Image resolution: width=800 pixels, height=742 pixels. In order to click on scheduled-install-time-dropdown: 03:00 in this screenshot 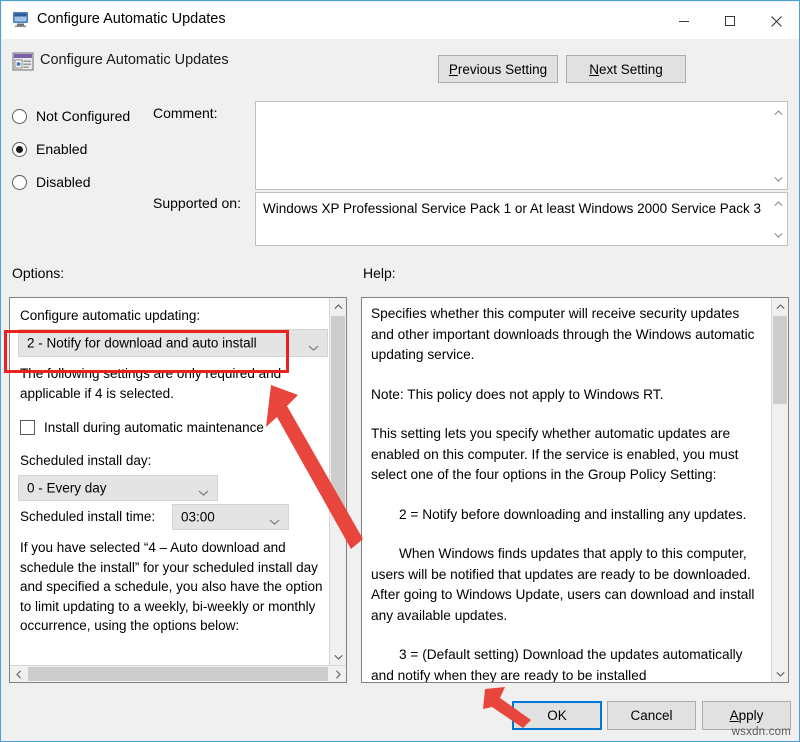, I will do `click(230, 517)`.